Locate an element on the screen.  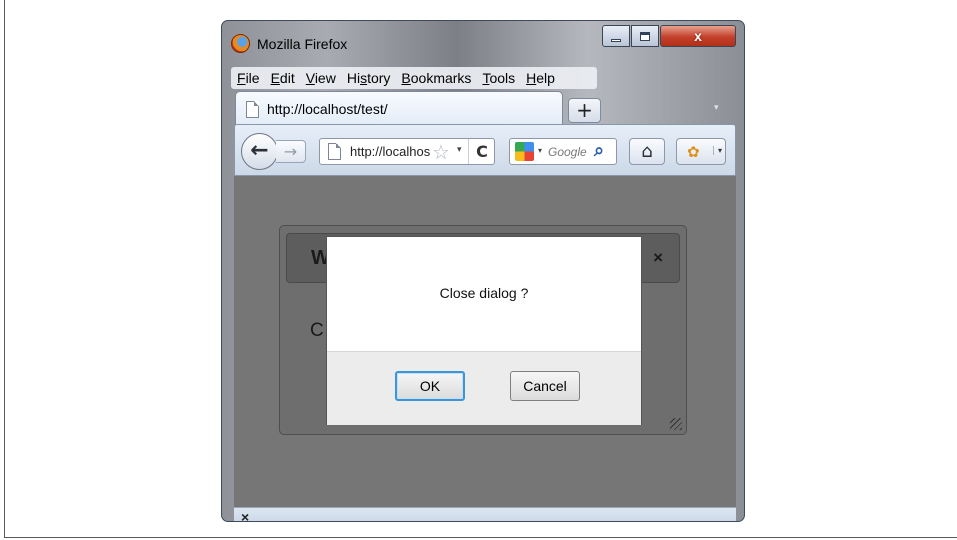
forward-button: → is located at coordinates (291, 151).